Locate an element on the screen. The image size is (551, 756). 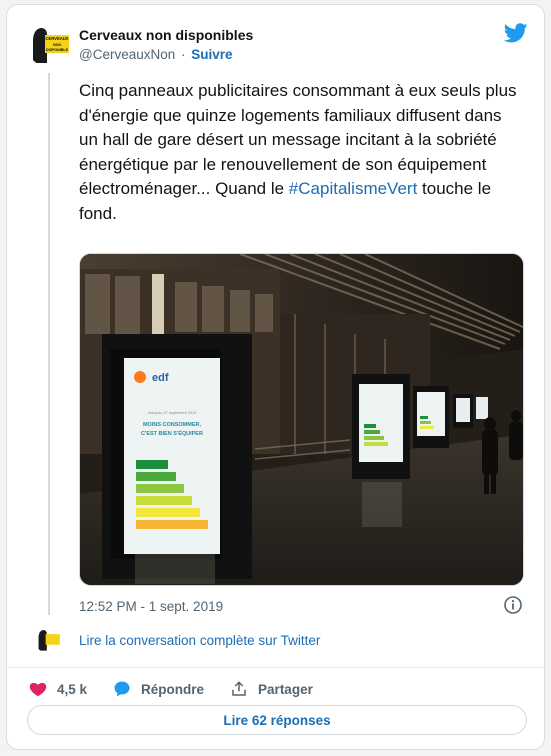
ad-brand: edf is located at coordinates (160, 378).